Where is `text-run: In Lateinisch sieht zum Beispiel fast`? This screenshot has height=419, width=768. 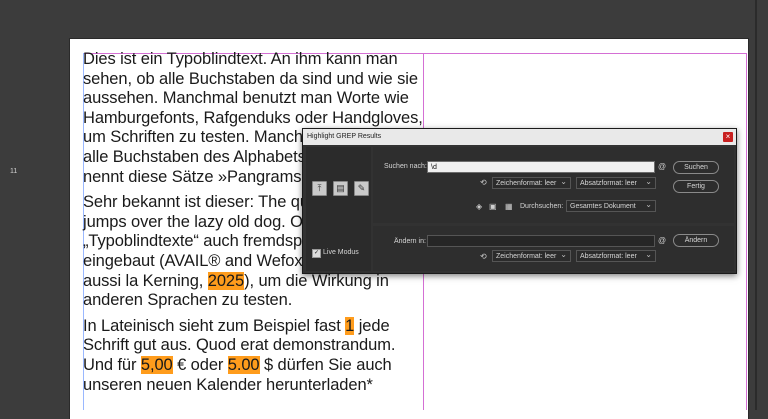 text-run: In Lateinisch sieht zum Beispiel fast is located at coordinates (214, 325).